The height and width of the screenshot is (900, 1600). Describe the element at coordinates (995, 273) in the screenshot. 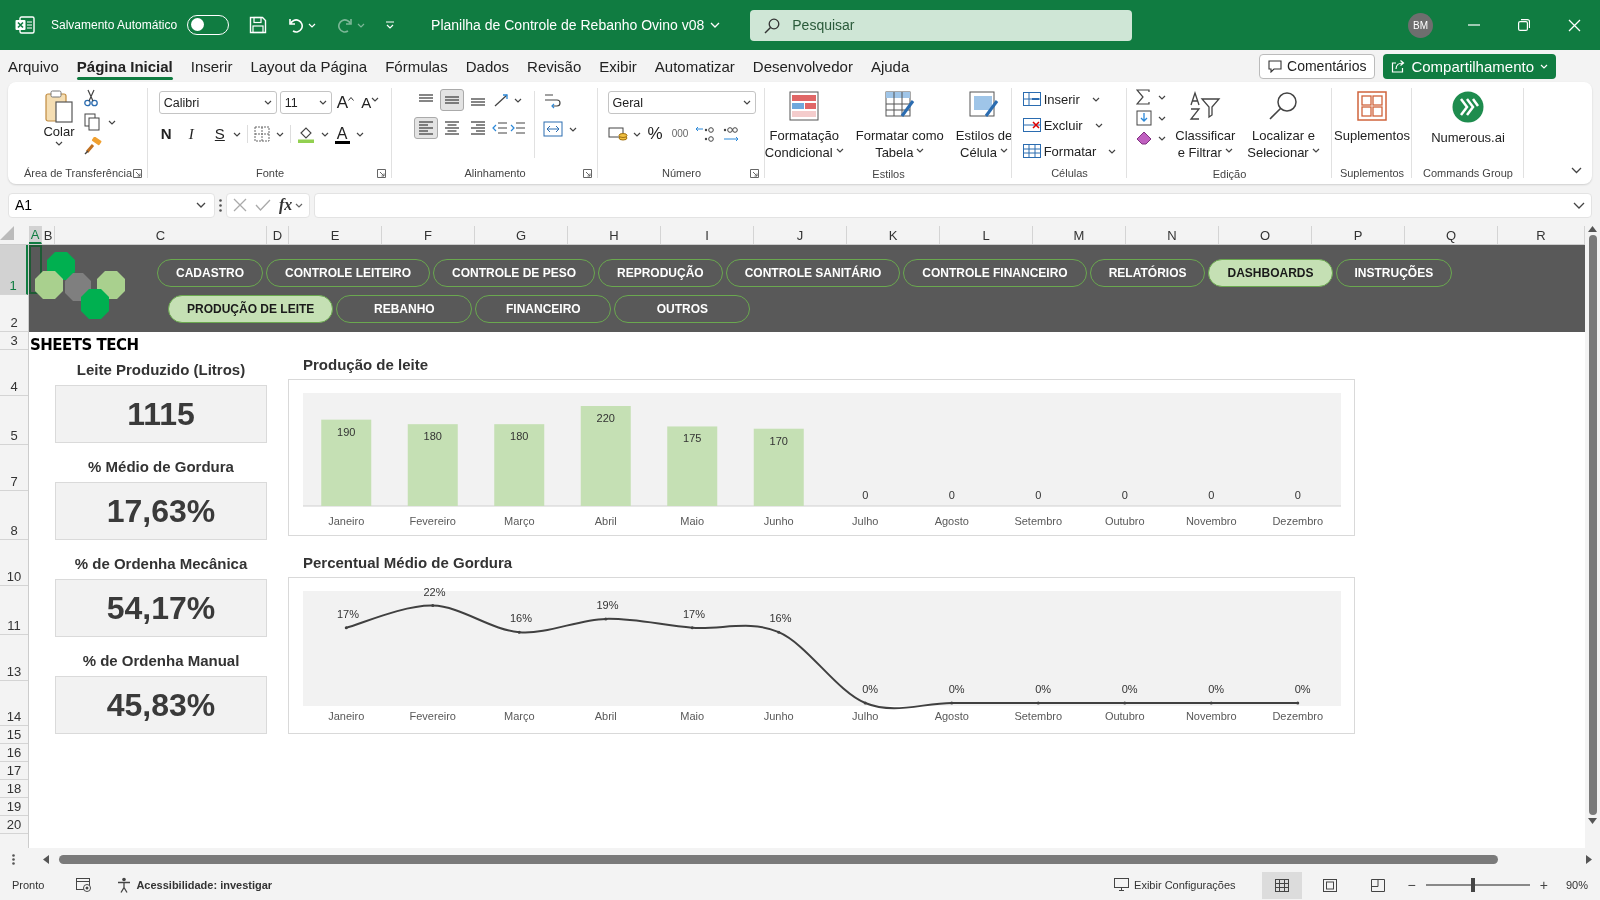

I see `nav-button: CONTROLE FINANCEIRO` at that location.